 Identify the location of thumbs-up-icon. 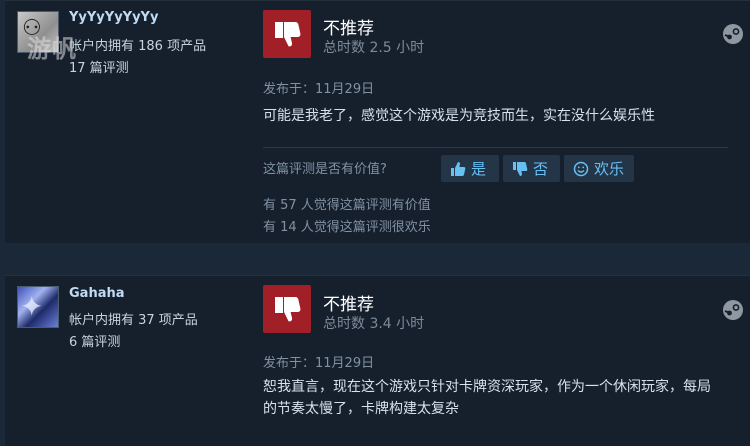
(458, 168).